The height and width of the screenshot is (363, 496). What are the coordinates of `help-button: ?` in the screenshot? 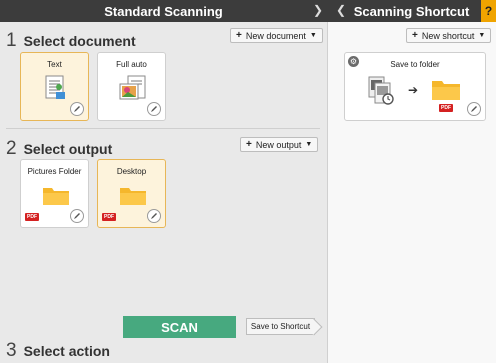 It's located at (488, 11).